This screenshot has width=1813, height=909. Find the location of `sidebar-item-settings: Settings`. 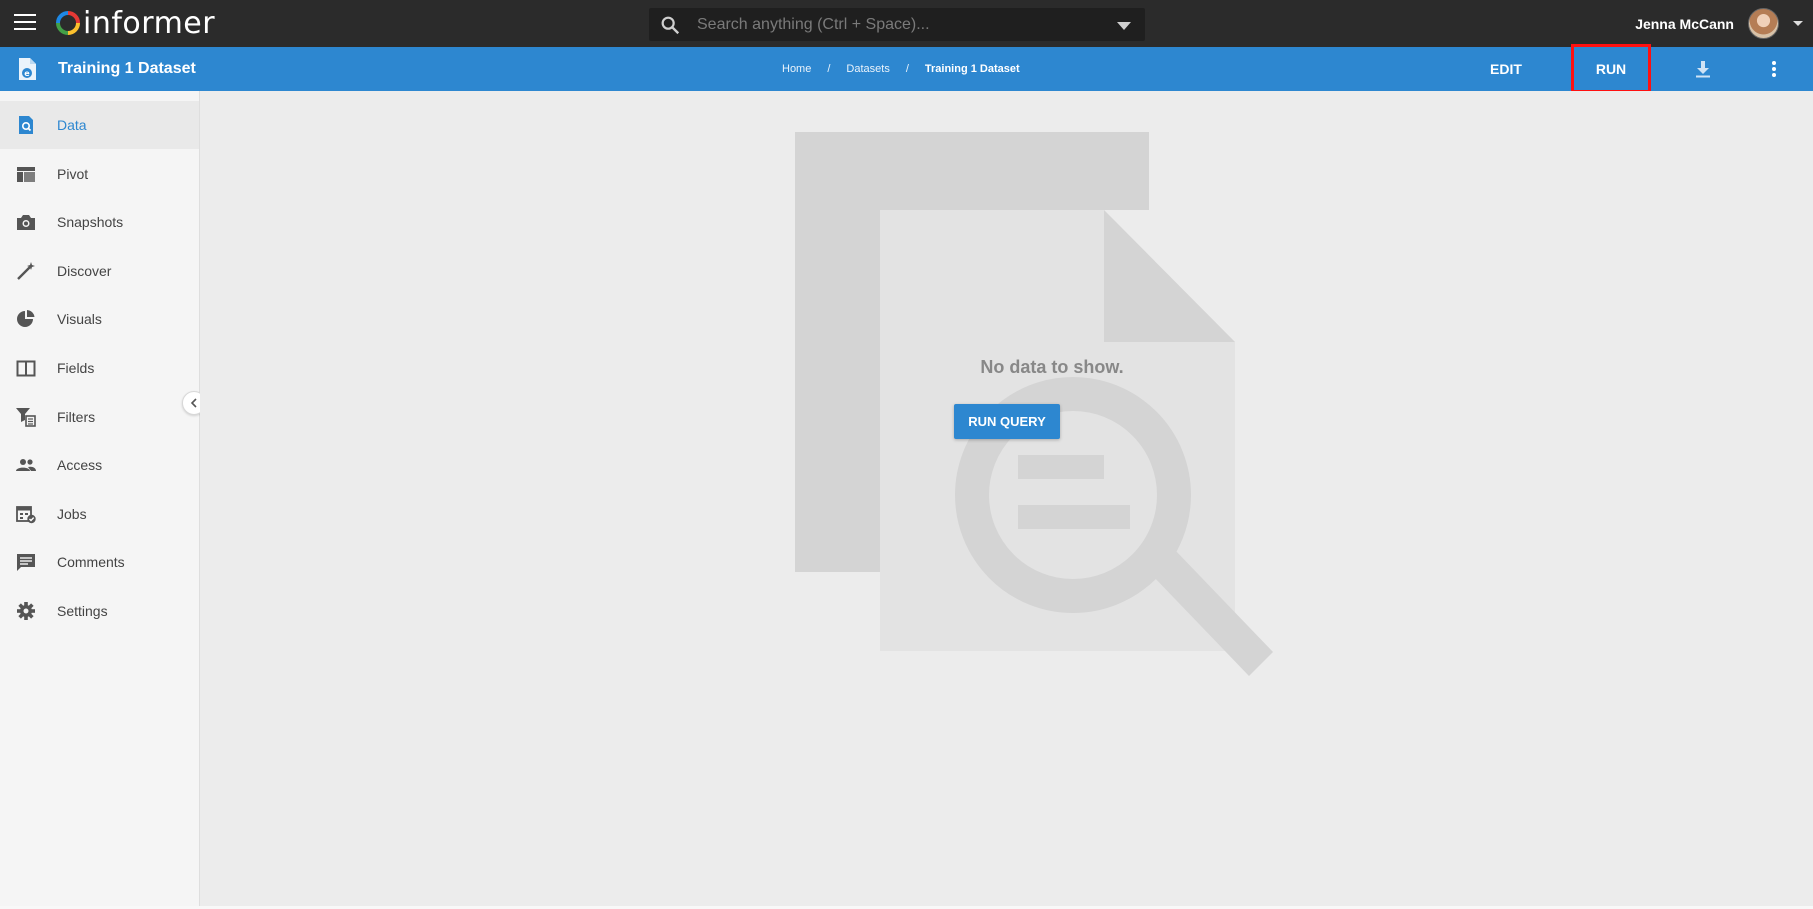

sidebar-item-settings: Settings is located at coordinates (99, 611).